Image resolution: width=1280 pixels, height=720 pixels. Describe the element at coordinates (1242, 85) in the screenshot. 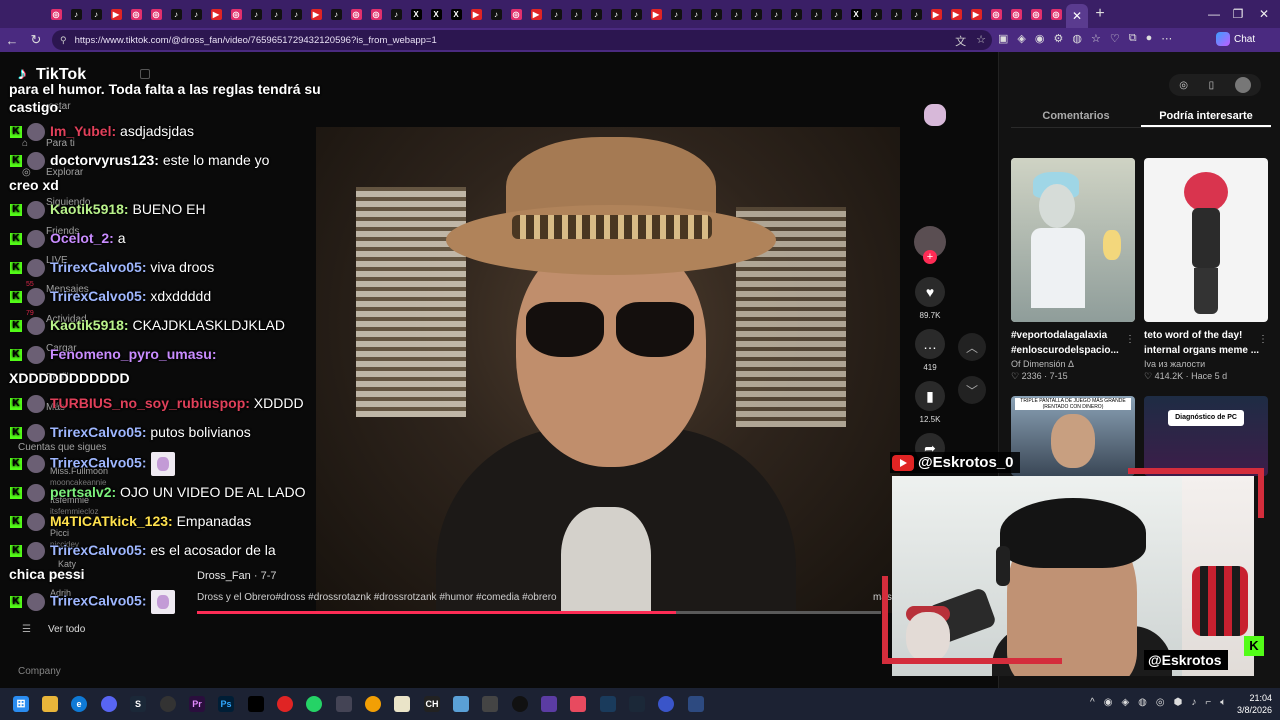

I see `user-avatar` at that location.